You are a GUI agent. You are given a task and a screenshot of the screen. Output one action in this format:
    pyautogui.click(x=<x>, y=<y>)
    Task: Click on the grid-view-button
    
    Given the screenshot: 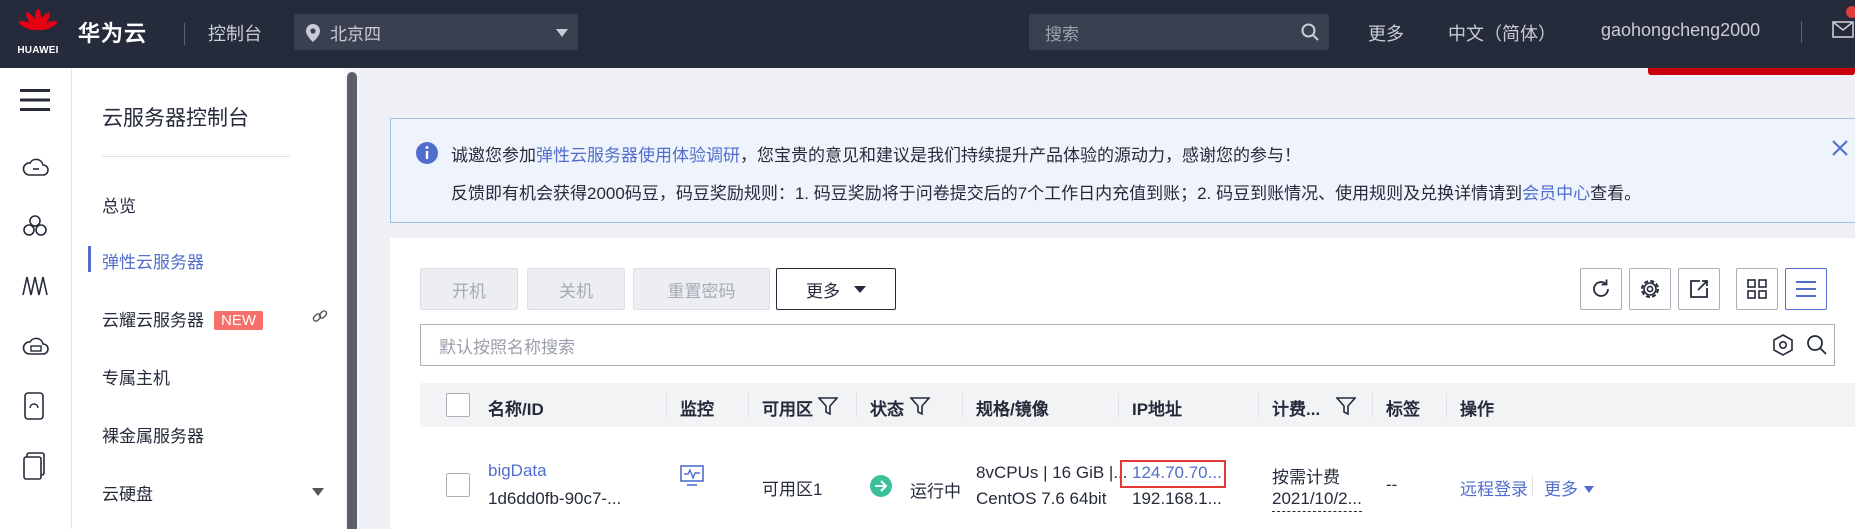 What is the action you would take?
    pyautogui.click(x=1757, y=289)
    